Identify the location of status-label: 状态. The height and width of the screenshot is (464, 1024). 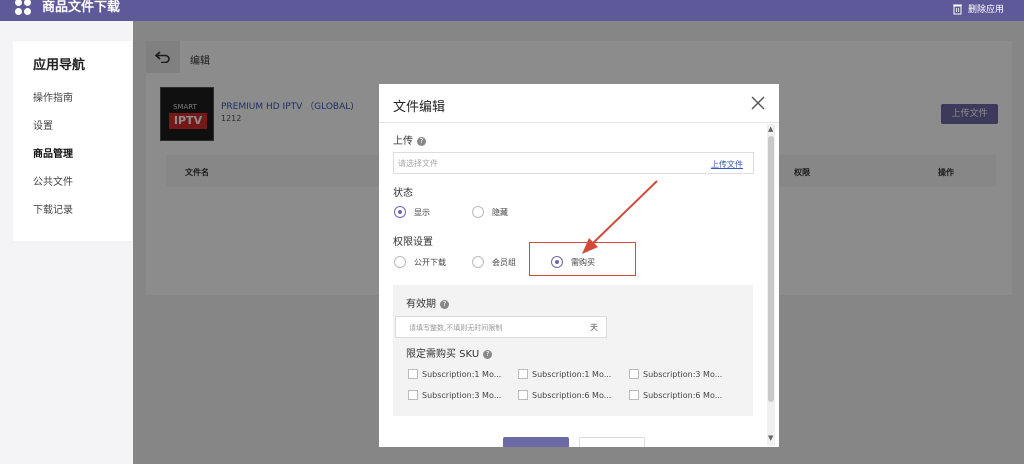
(403, 193).